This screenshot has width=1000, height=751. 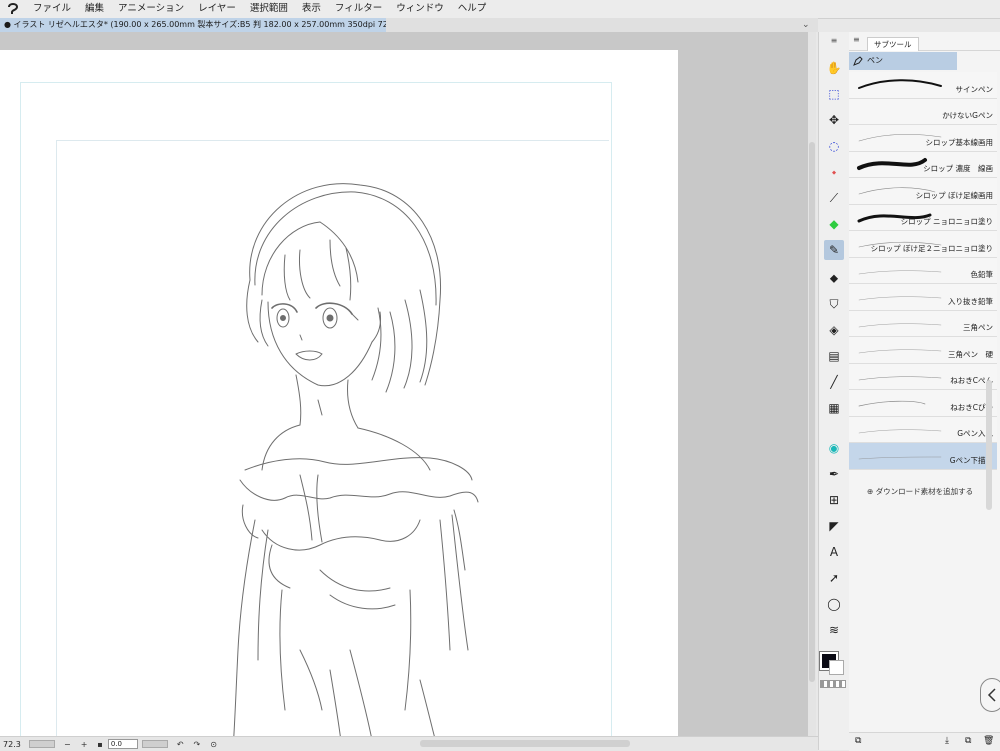 What do you see at coordinates (834, 94) in the screenshot?
I see `zoom-tool-icon: ⬚` at bounding box center [834, 94].